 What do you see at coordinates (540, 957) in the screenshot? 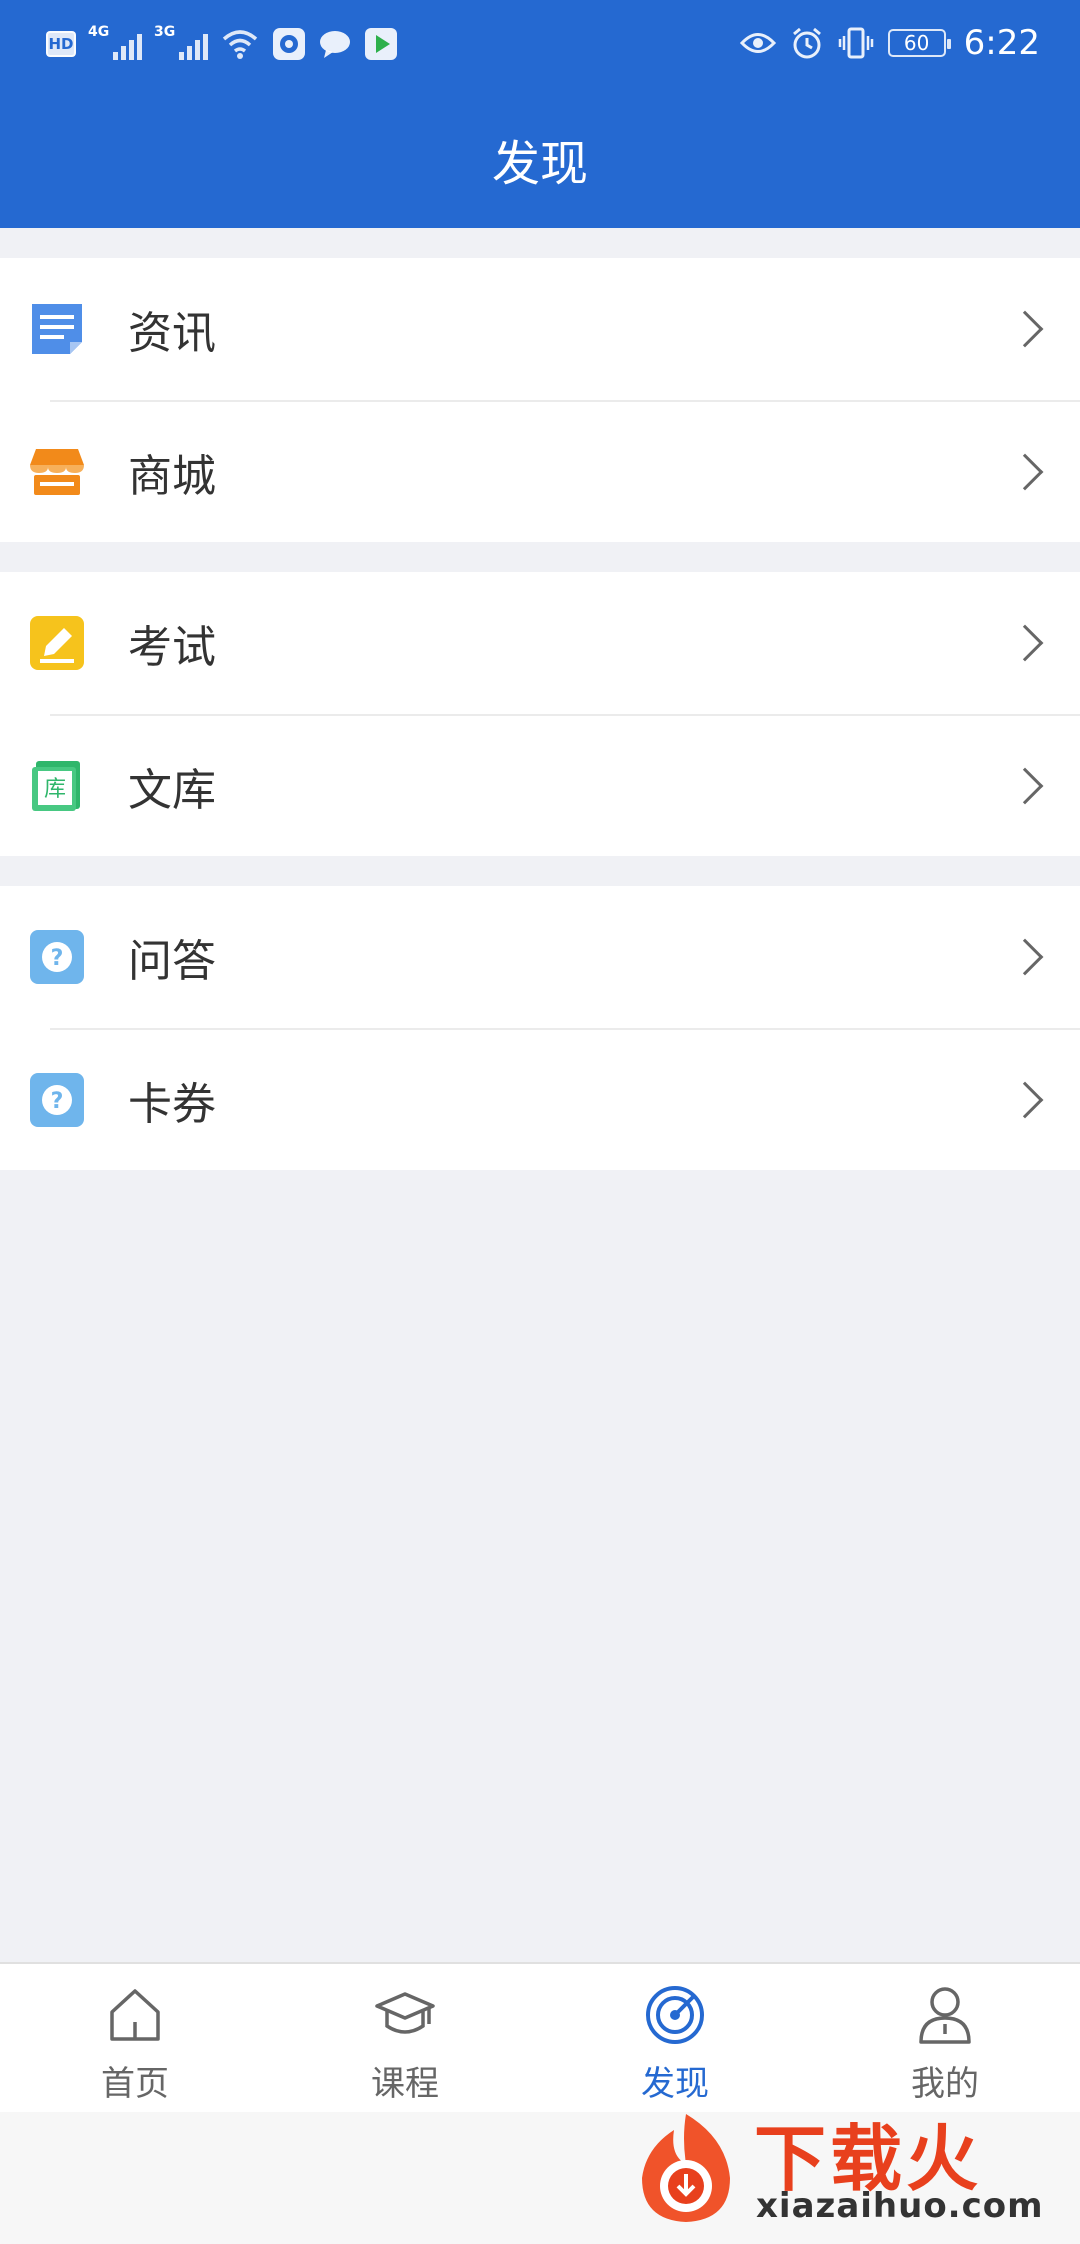
I see `menu-item-qa: ? 问答` at bounding box center [540, 957].